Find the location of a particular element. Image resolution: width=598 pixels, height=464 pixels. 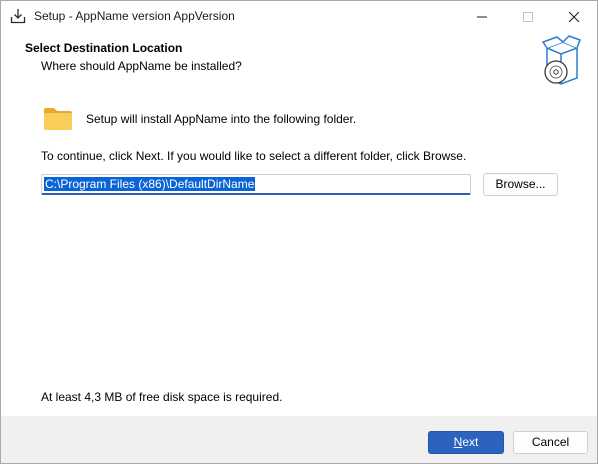

close-button is located at coordinates (574, 16).